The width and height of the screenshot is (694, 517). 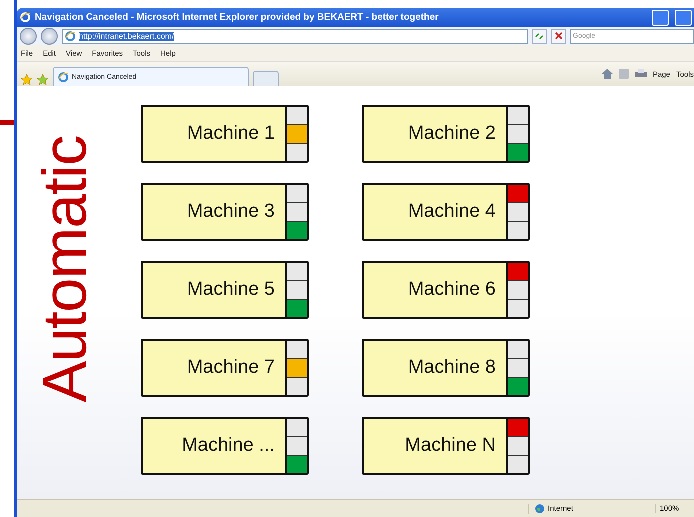 What do you see at coordinates (295, 36) in the screenshot?
I see `address-field: http://intranet.bekaert.com/` at bounding box center [295, 36].